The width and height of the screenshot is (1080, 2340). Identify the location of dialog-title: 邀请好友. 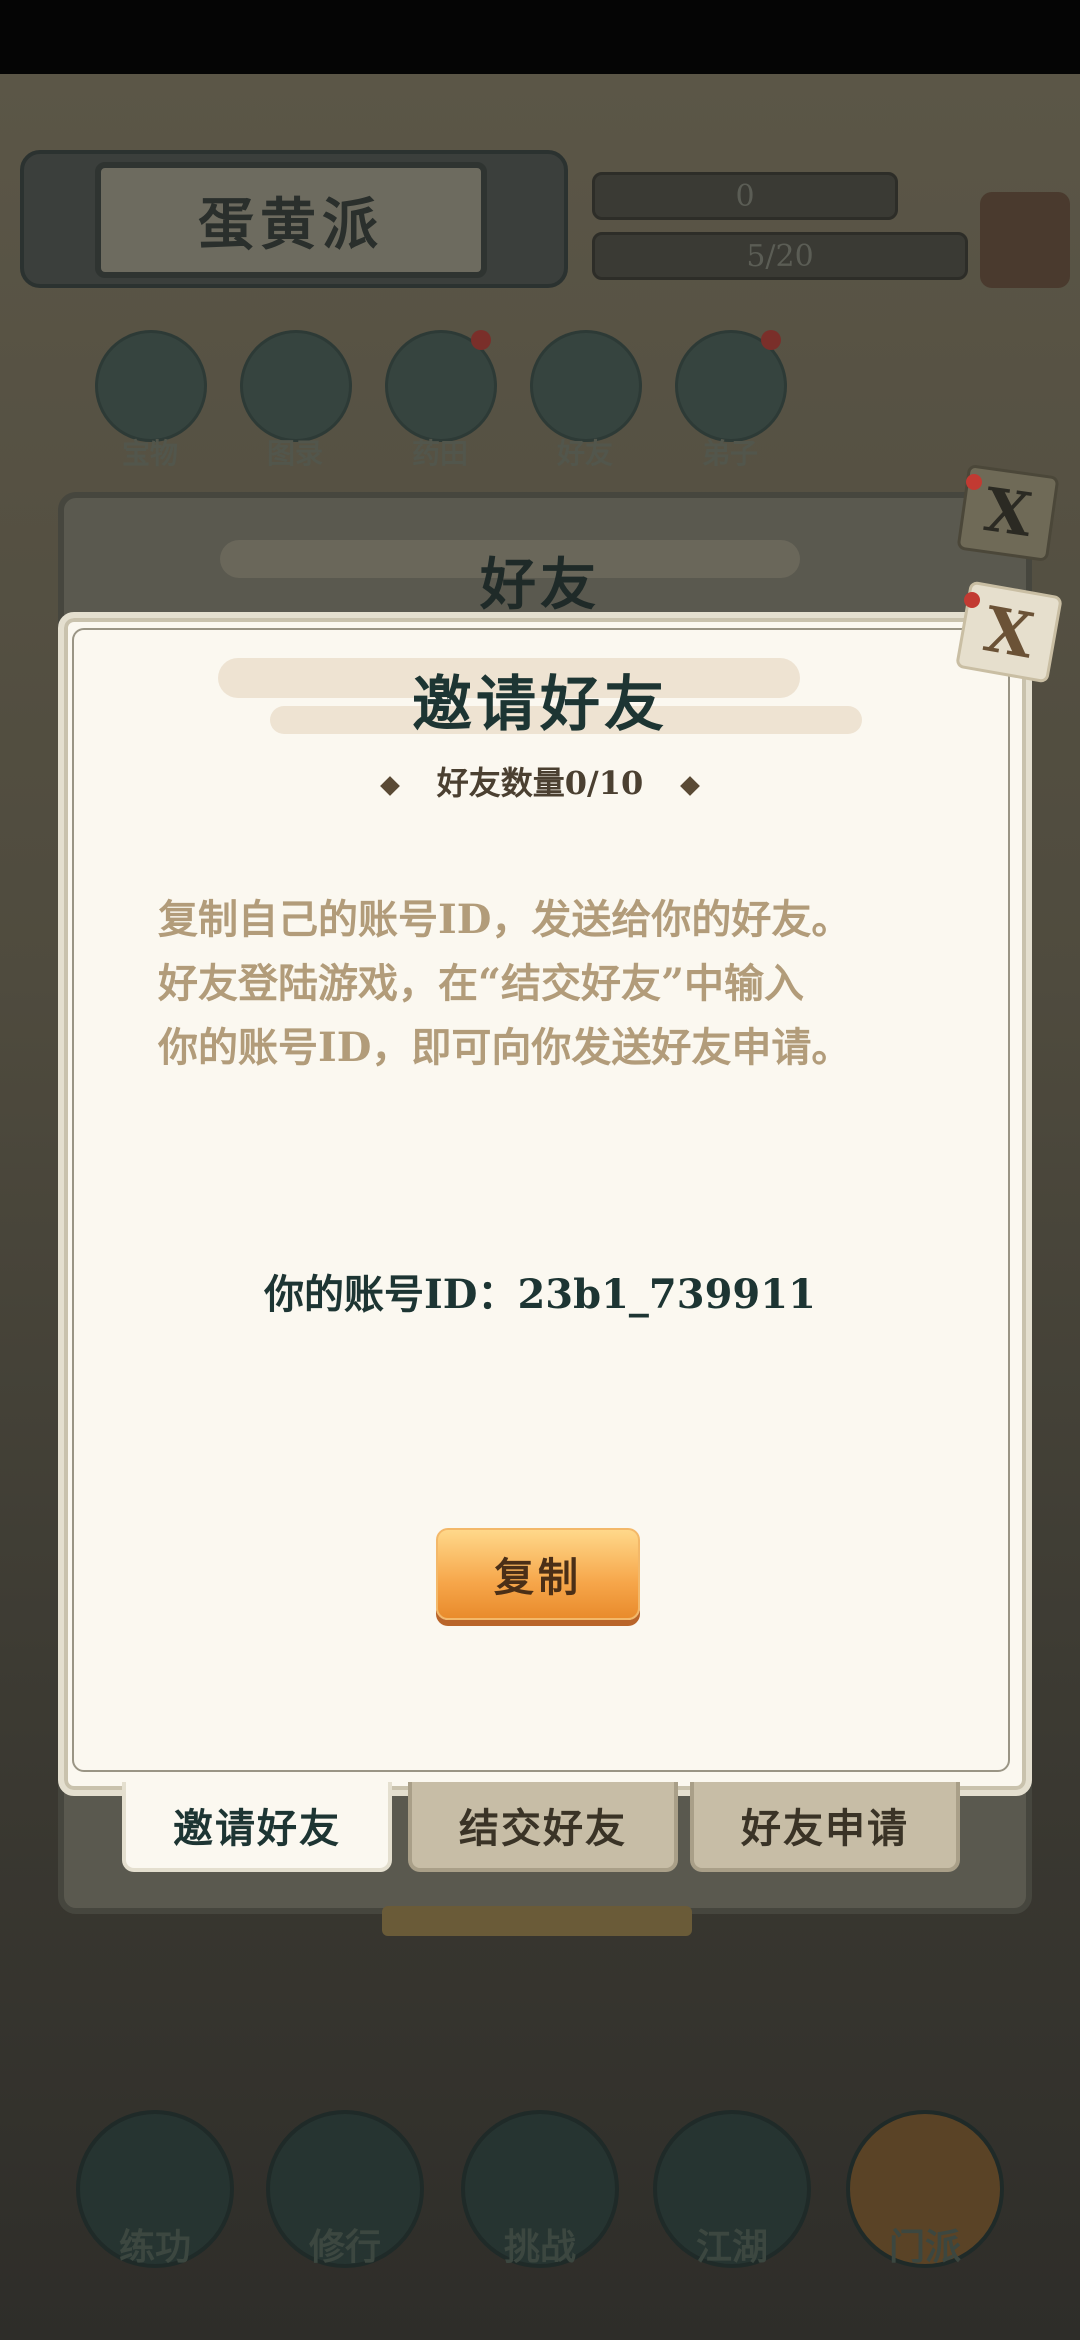
(540, 705).